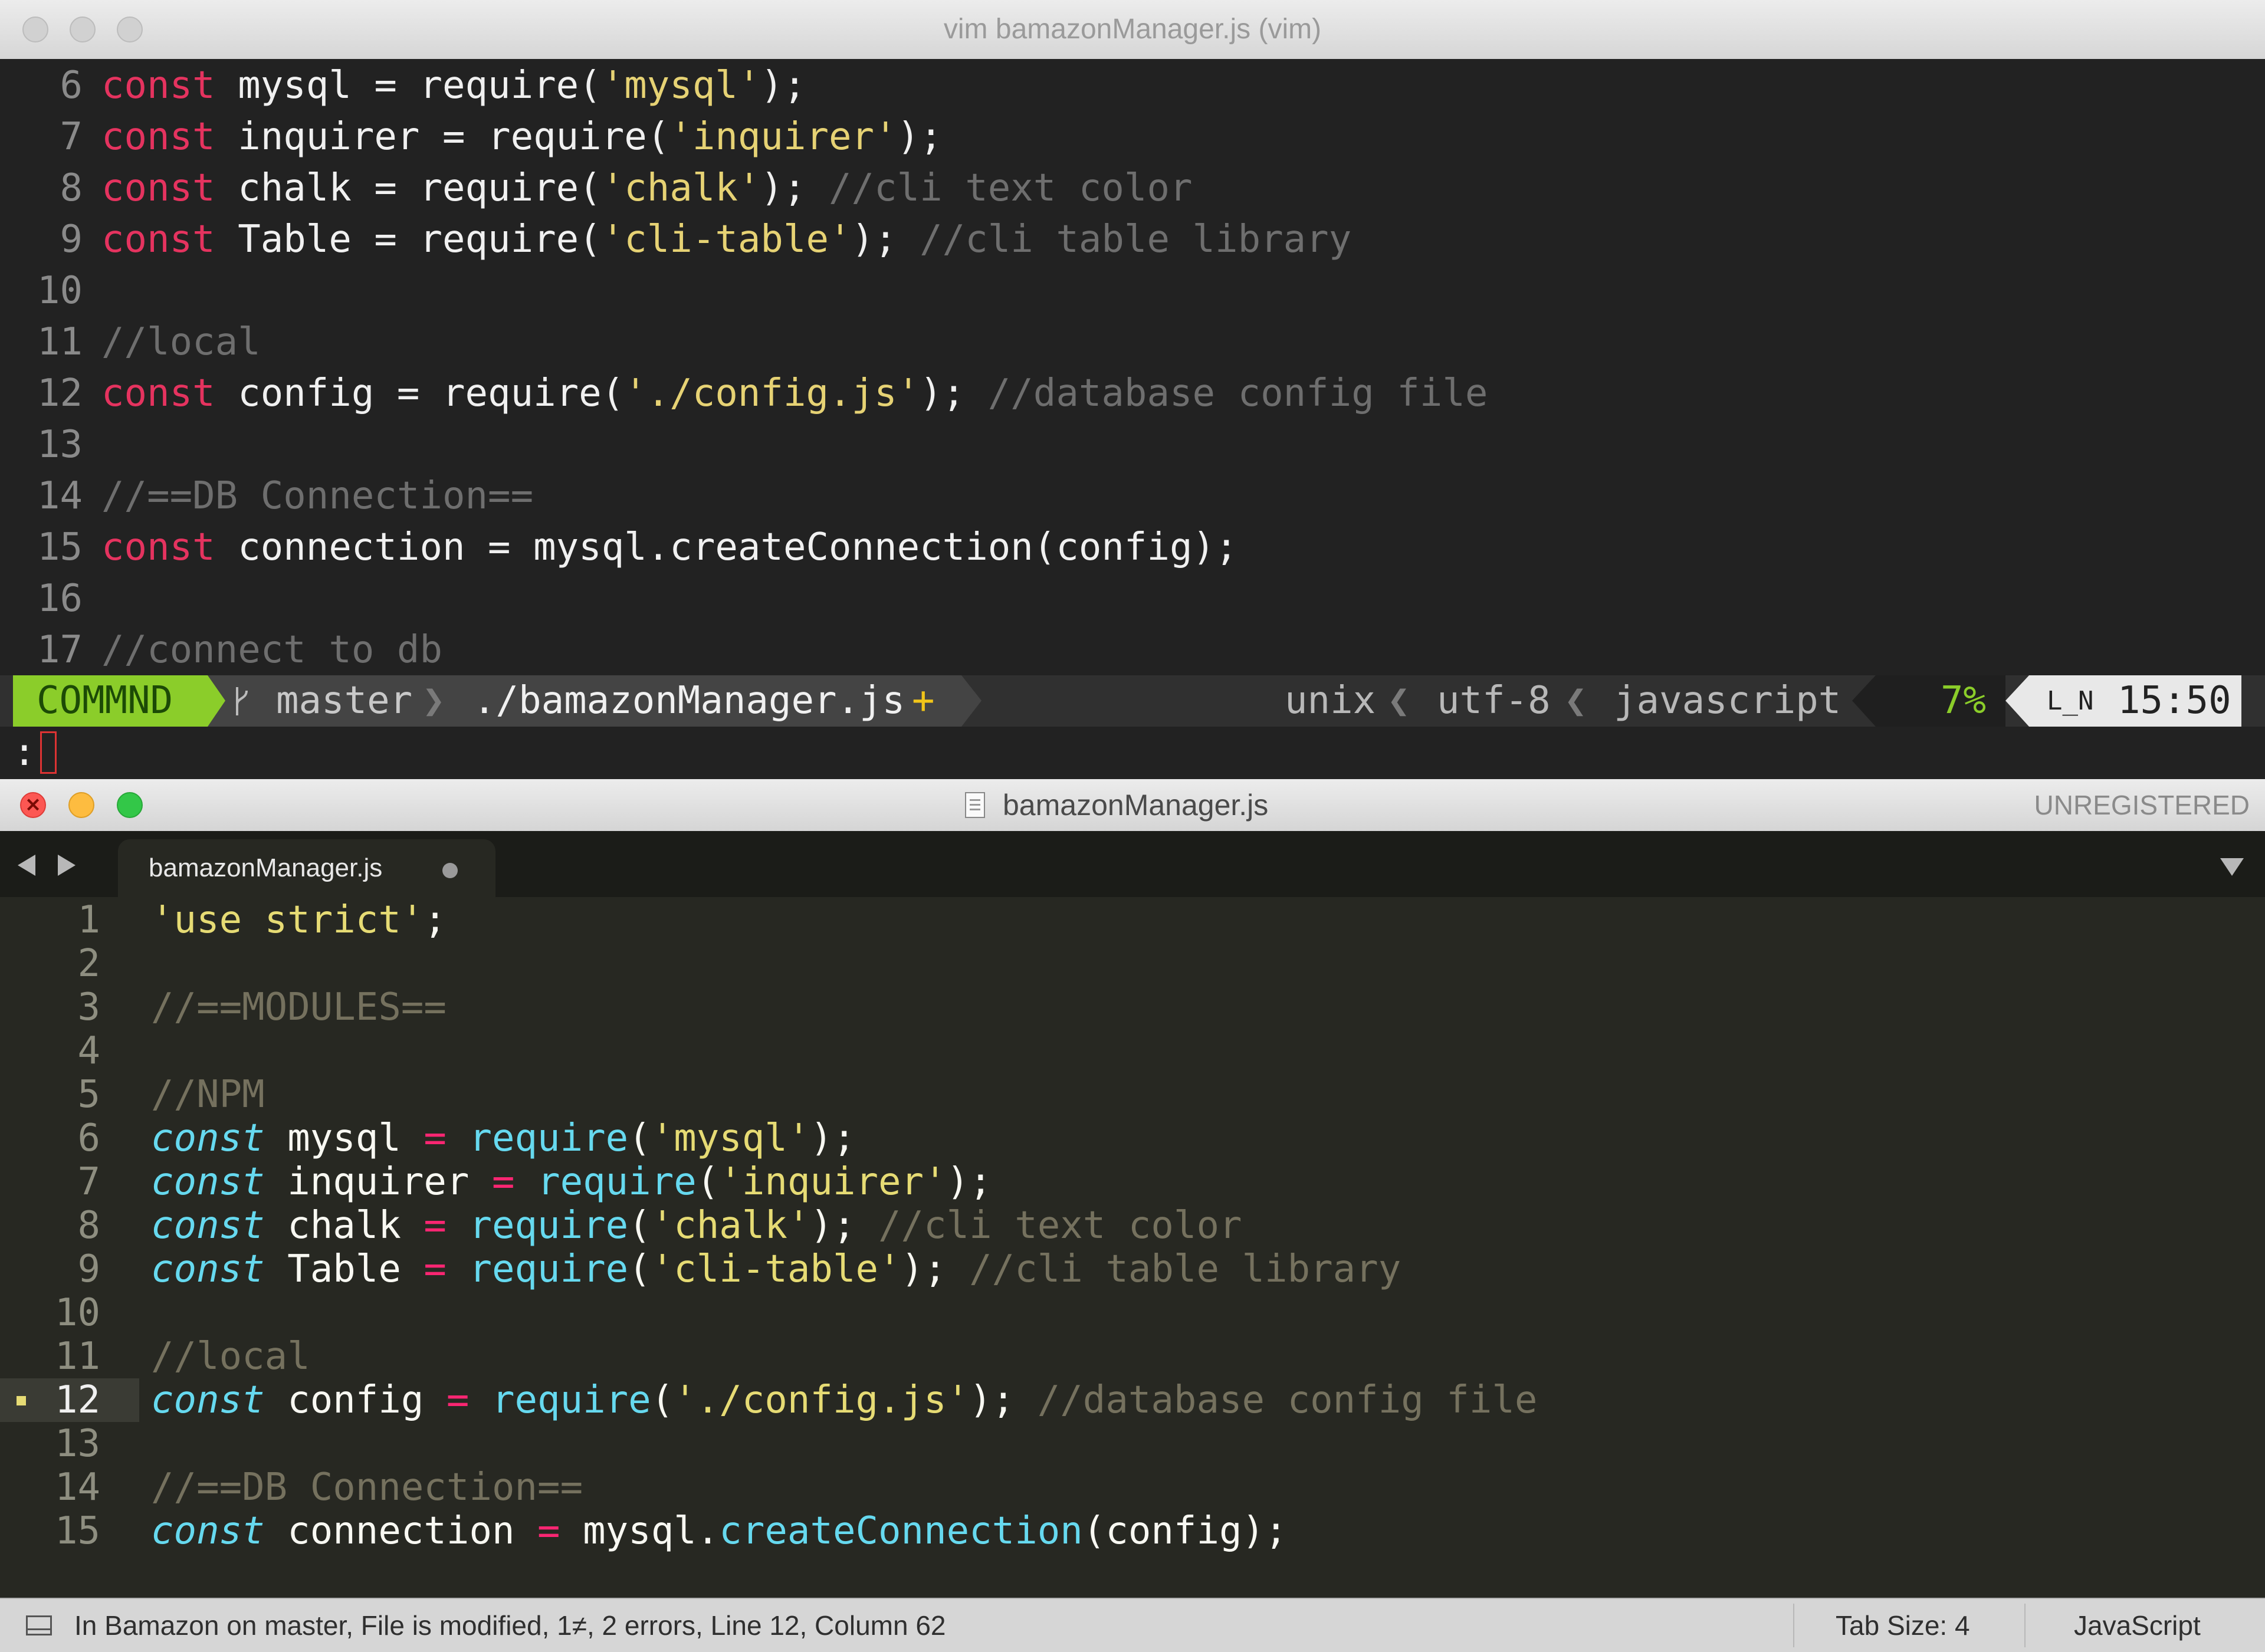  I want to click on modified-flag: +, so click(923, 700).